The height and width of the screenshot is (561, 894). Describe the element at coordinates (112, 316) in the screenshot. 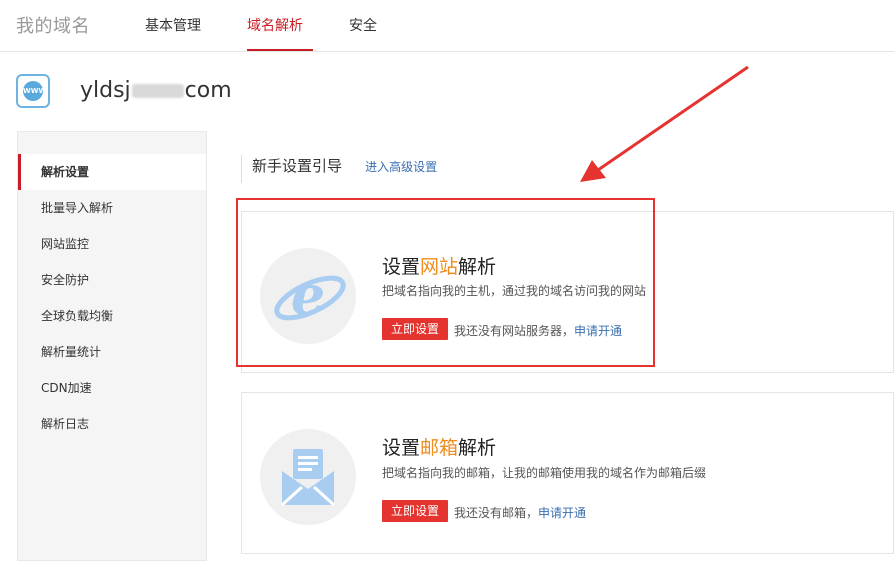

I see `sidebar-item-global-load-balance: 全球负载均衡` at that location.